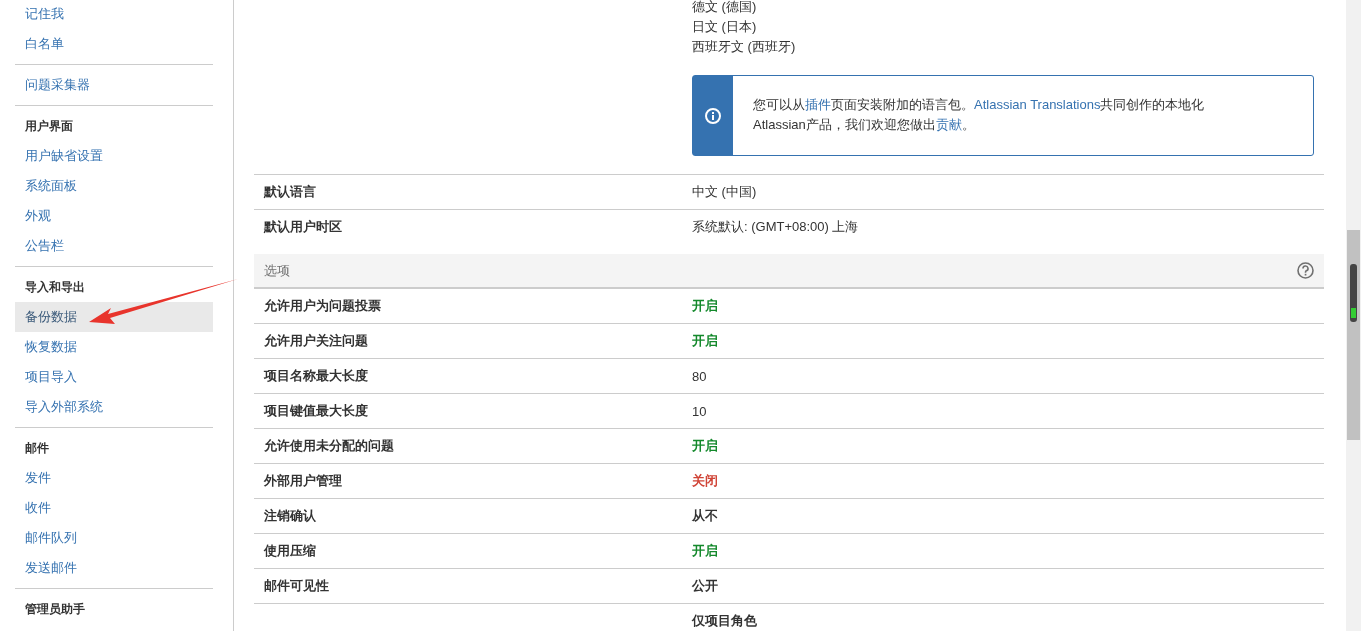  What do you see at coordinates (705, 481) in the screenshot?
I see `setting-value: 关闭` at bounding box center [705, 481].